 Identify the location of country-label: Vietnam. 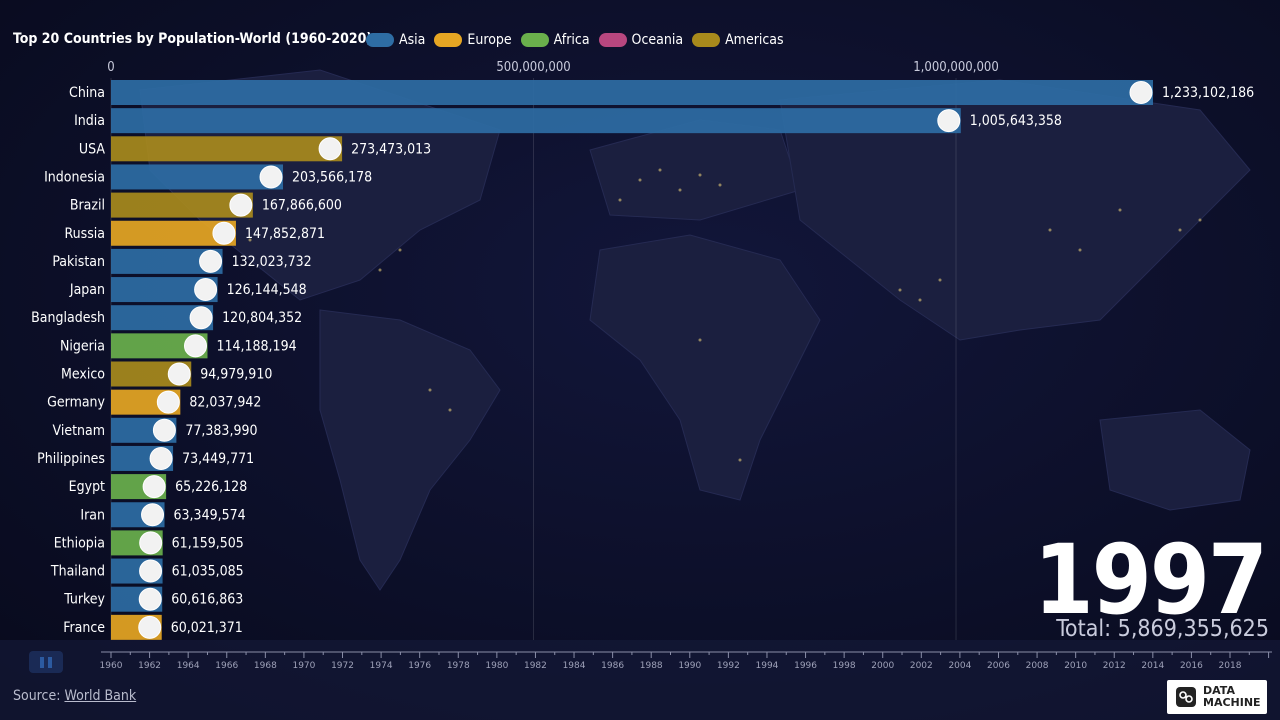
(79, 431).